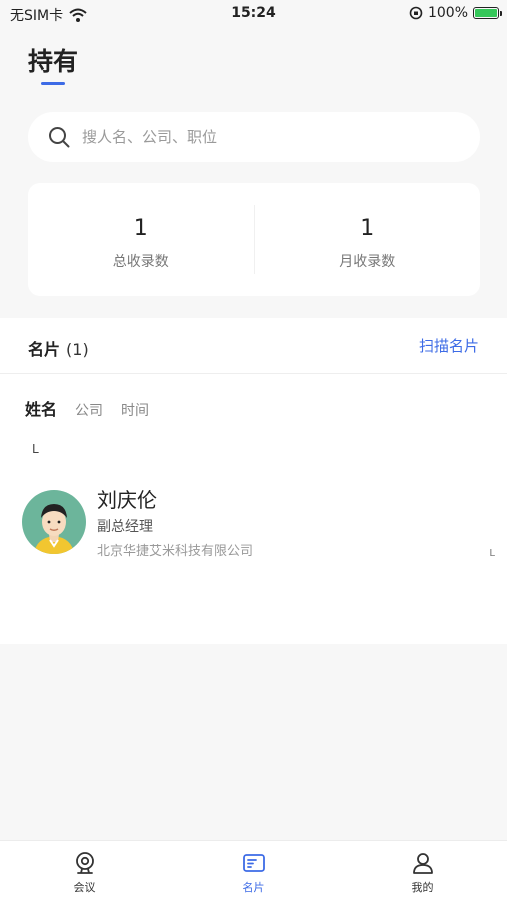 The image size is (507, 901). Describe the element at coordinates (89, 410) in the screenshot. I see `sort-tab-company: 公司` at that location.